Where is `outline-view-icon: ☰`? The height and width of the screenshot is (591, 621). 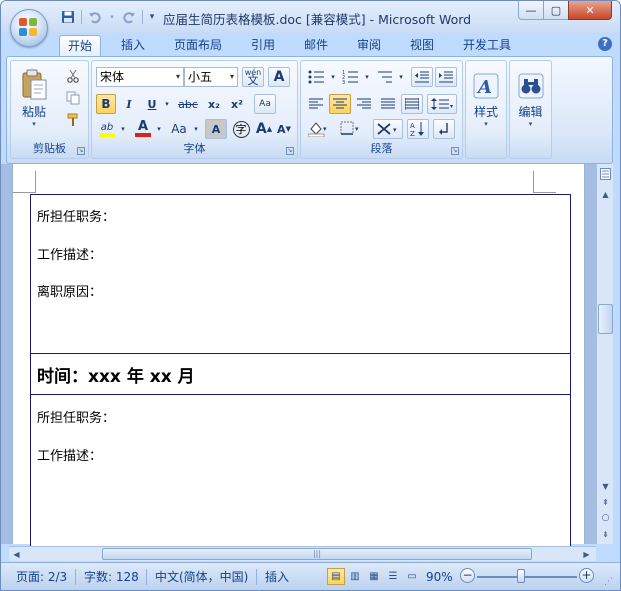 outline-view-icon: ☰ is located at coordinates (393, 576).